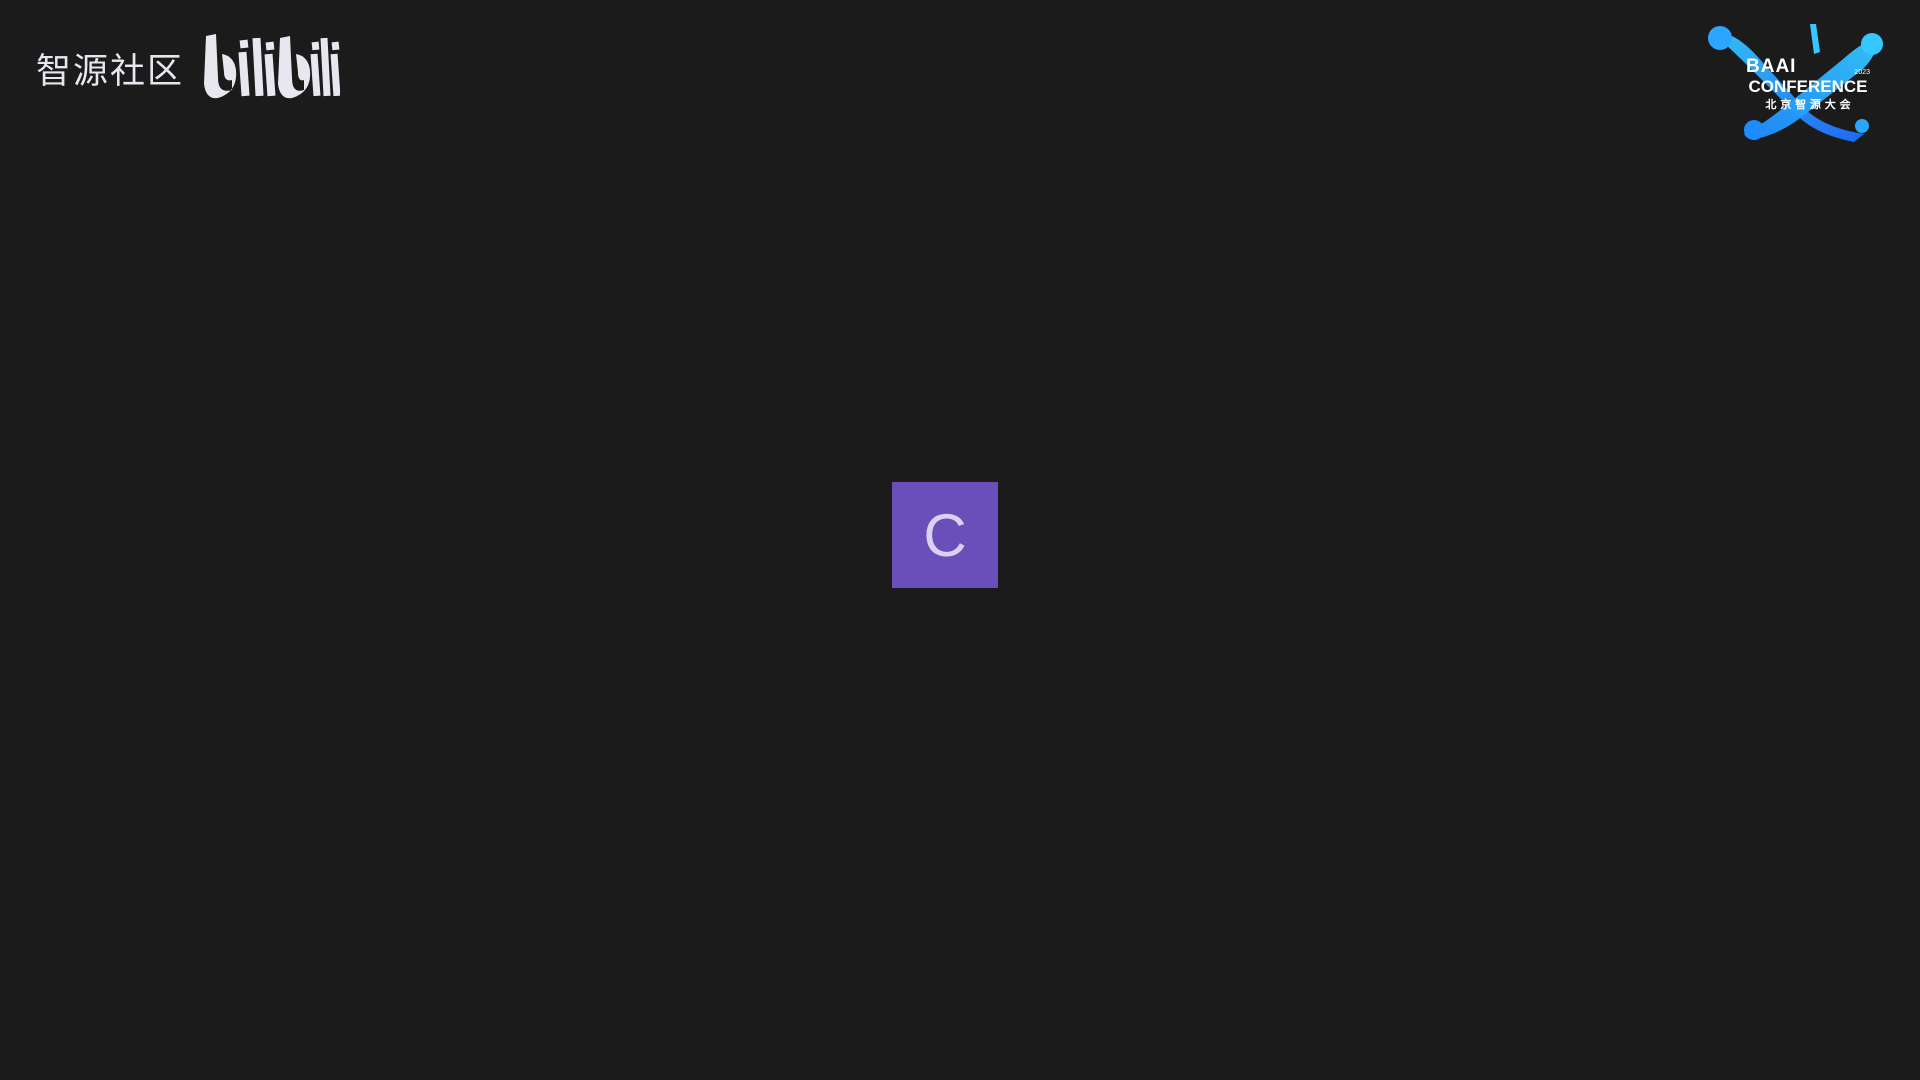 Image resolution: width=1920 pixels, height=1080 pixels. Describe the element at coordinates (1771, 66) in the screenshot. I see `conference-title-baai: BAAI` at that location.